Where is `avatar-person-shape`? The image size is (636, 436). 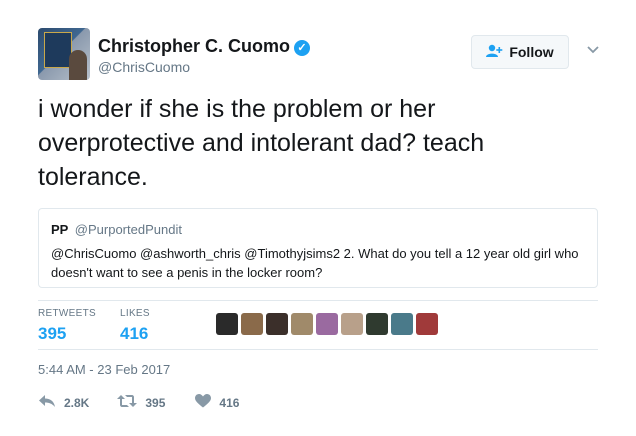 avatar-person-shape is located at coordinates (78, 65).